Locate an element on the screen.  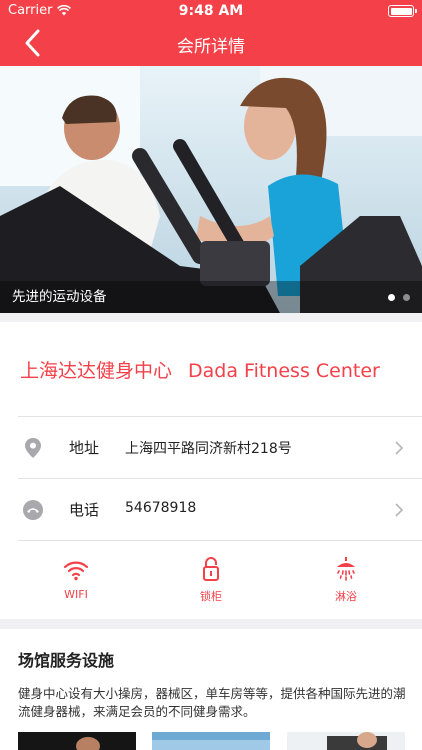
amenity-label: WIFI is located at coordinates (76, 594).